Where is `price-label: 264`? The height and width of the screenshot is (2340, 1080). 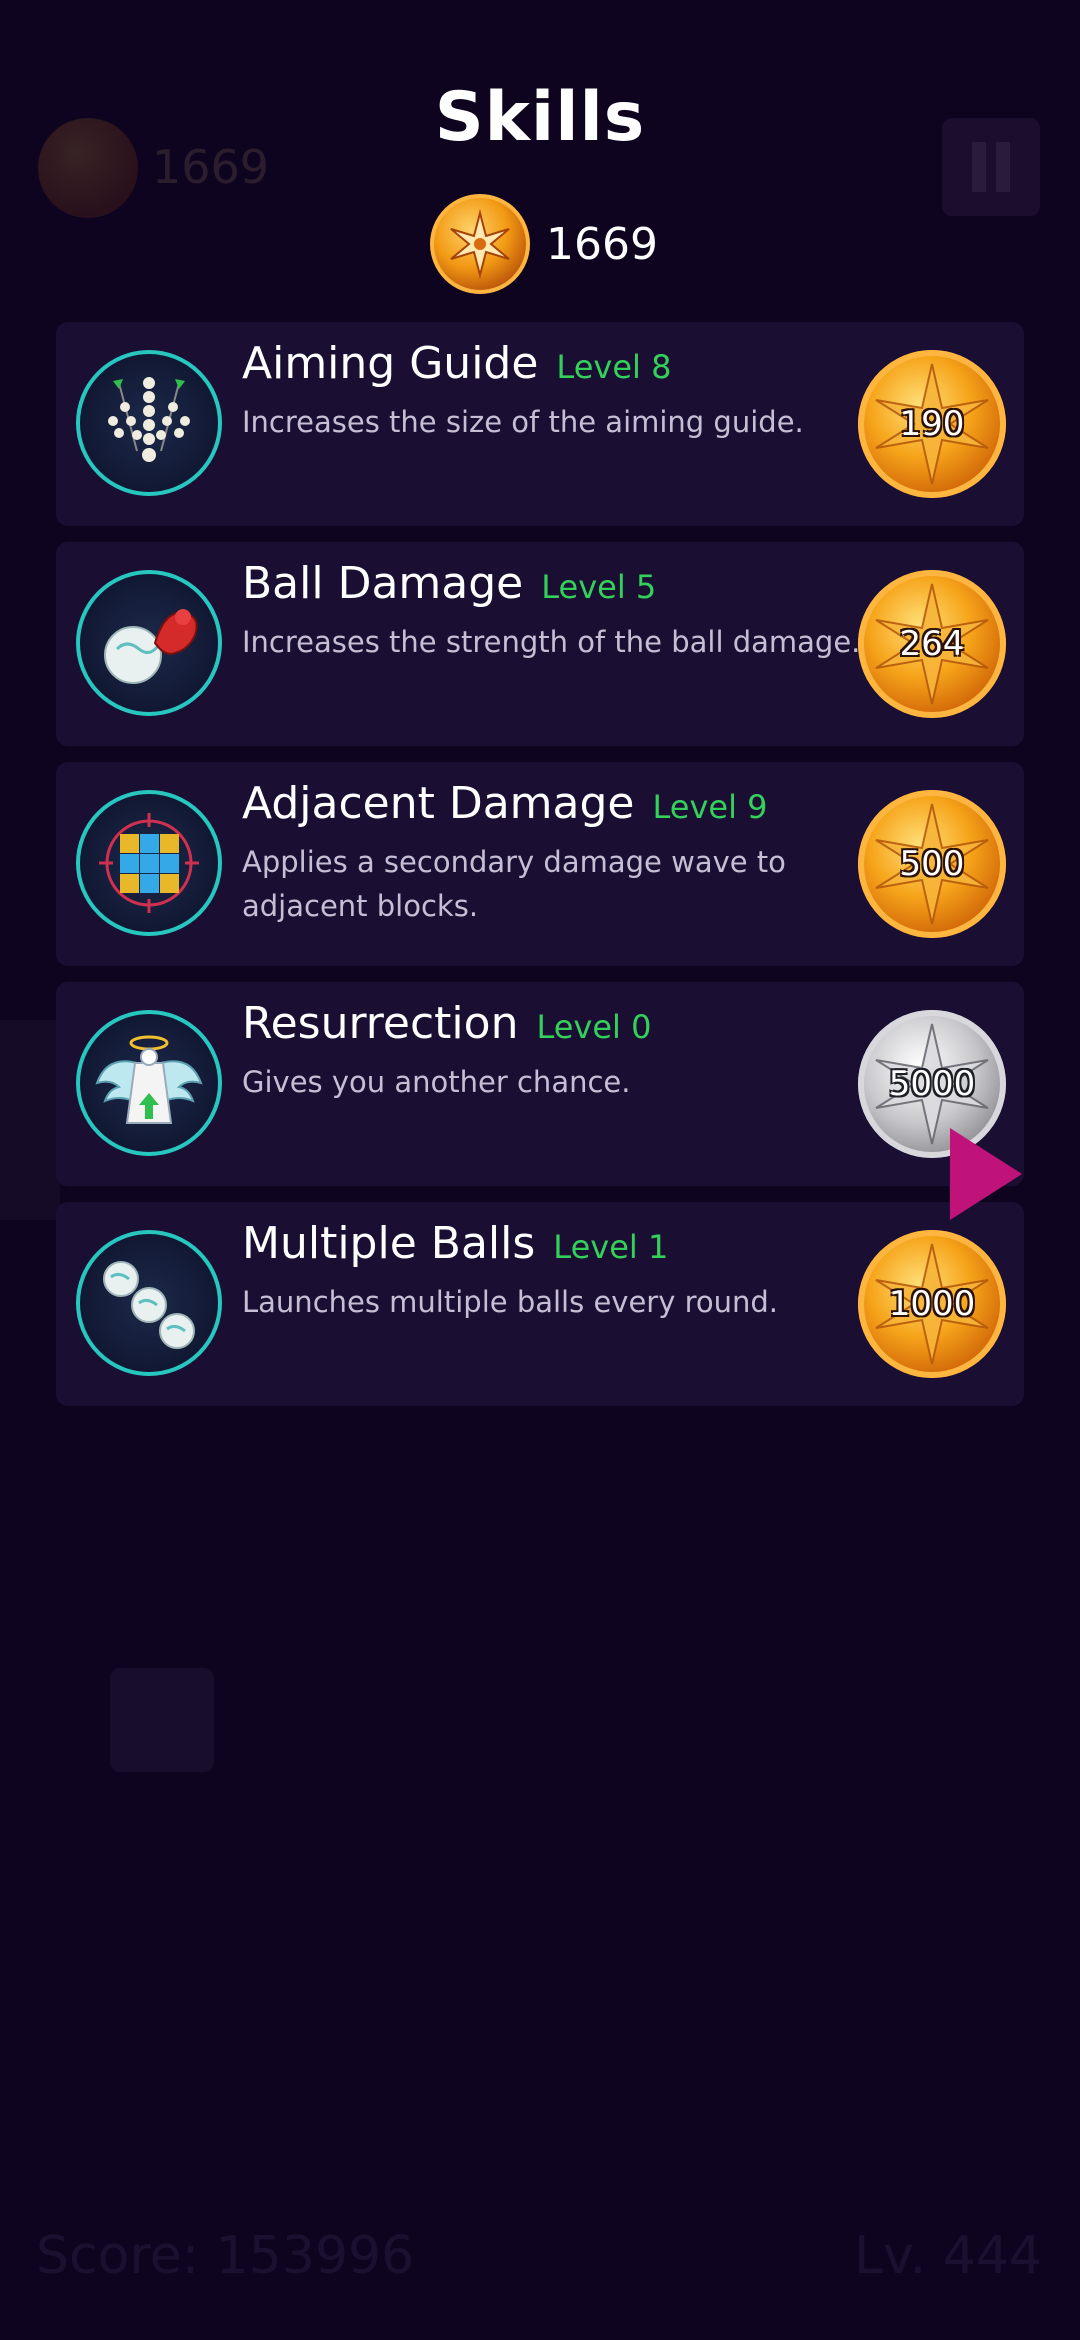
price-label: 264 is located at coordinates (932, 644).